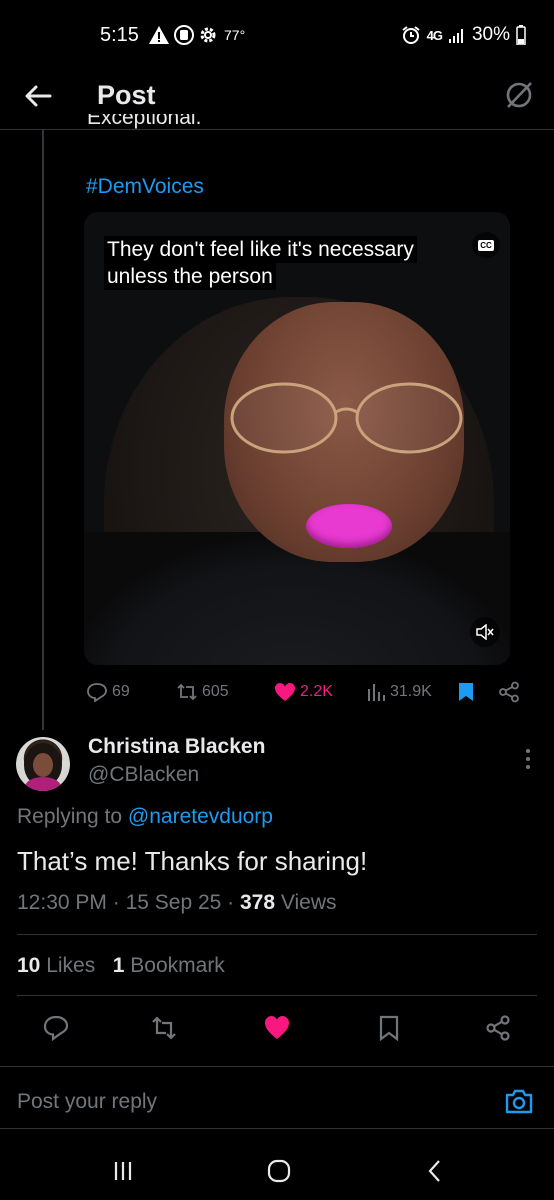 Image resolution: width=554 pixels, height=1200 pixels. What do you see at coordinates (490, 34) in the screenshot?
I see `battery-percent: 30%` at bounding box center [490, 34].